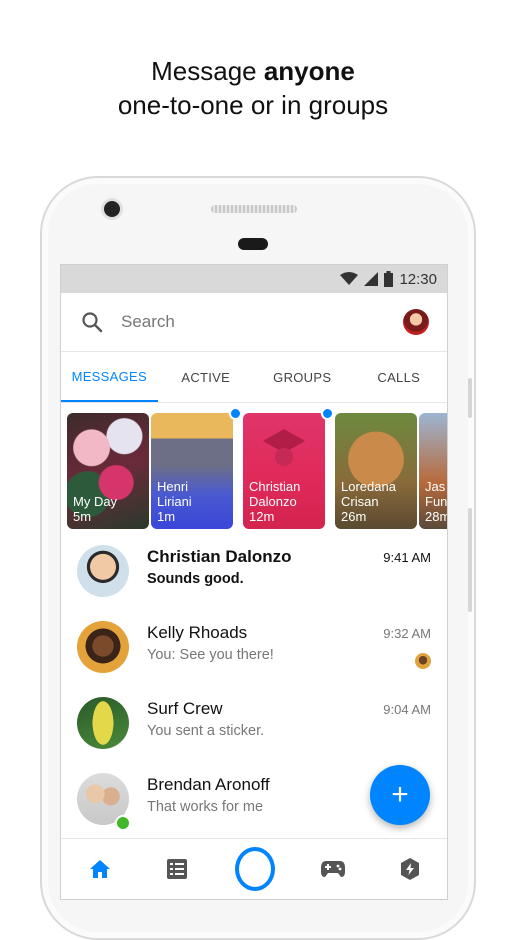 The height and width of the screenshot is (940, 506). I want to click on conversation-name: Surf Crew, so click(185, 708).